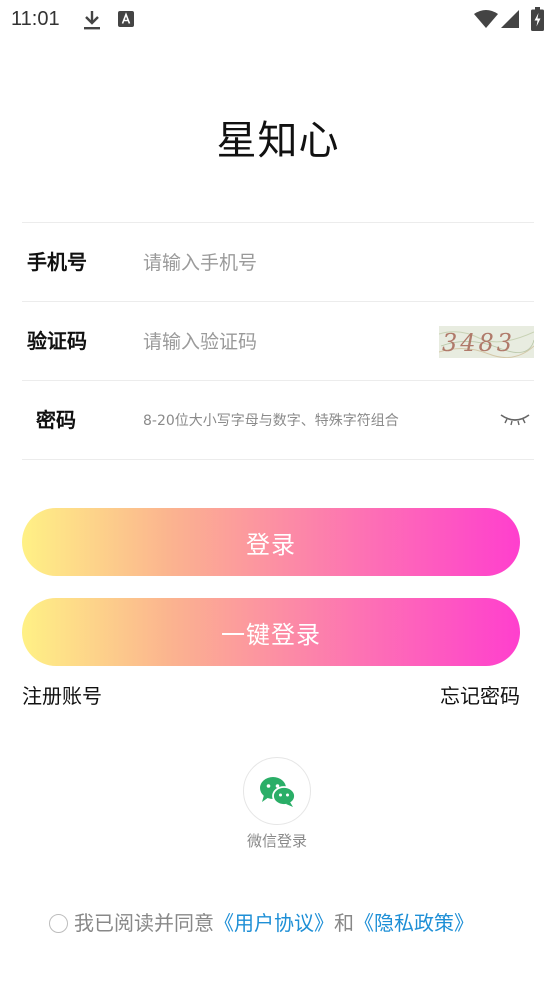  I want to click on captcha-text: 3483, so click(478, 343).